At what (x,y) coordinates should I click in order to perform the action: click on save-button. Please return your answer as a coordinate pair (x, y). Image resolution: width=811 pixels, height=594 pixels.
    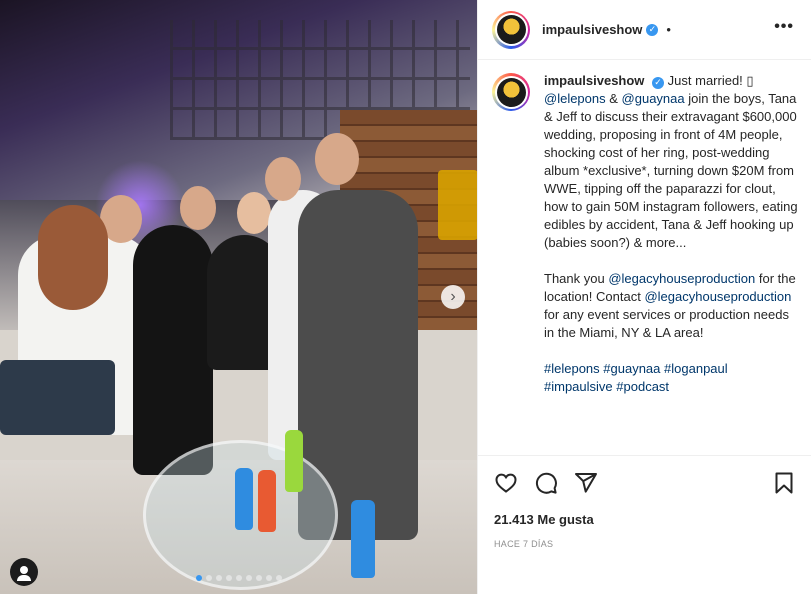
    Looking at the image, I should click on (784, 483).